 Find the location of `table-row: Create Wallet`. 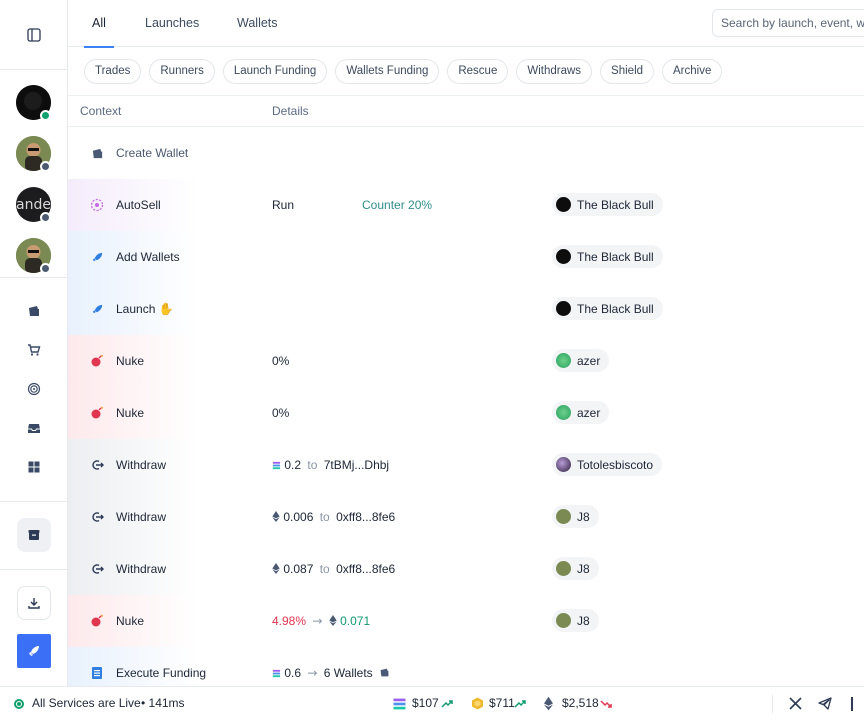

table-row: Create Wallet is located at coordinates (466, 153).